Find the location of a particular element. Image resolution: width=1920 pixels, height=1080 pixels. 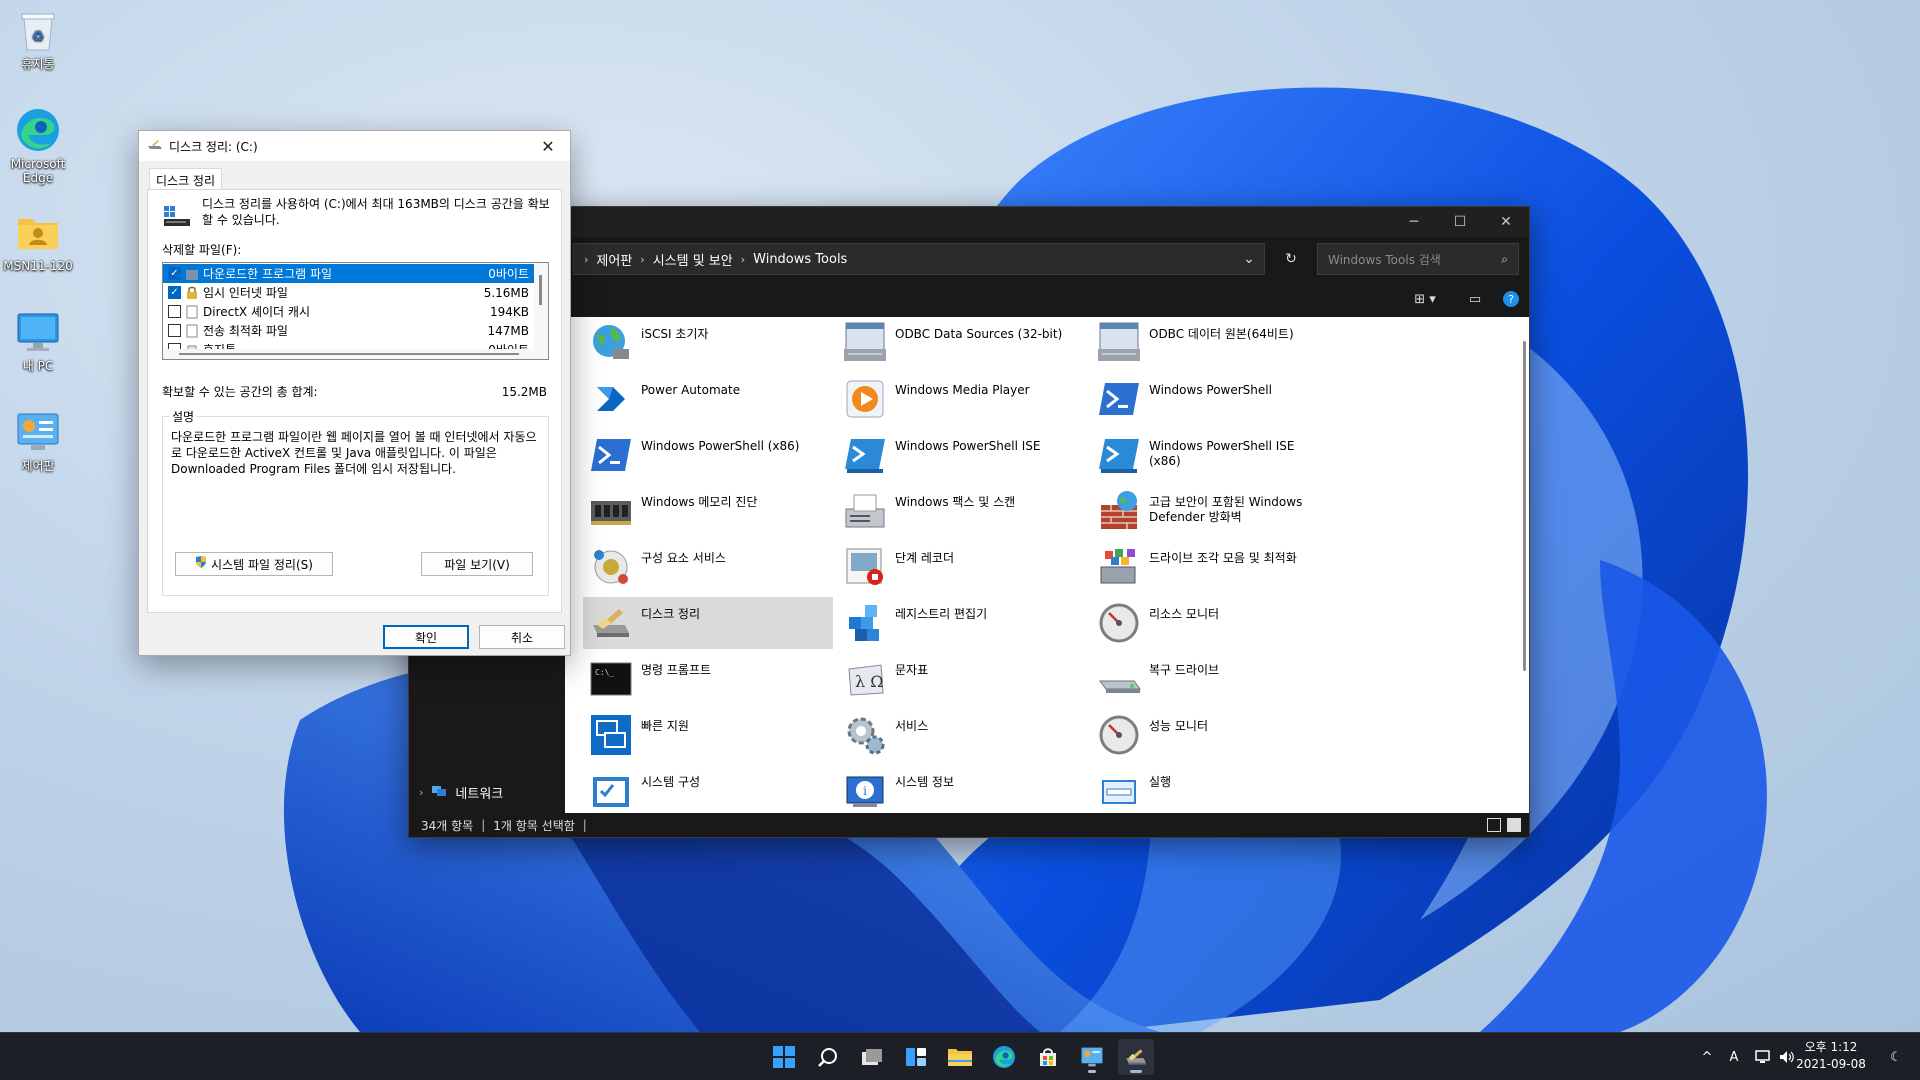

files-to-delete-label: 삭제할 파일(F): is located at coordinates (202, 250).